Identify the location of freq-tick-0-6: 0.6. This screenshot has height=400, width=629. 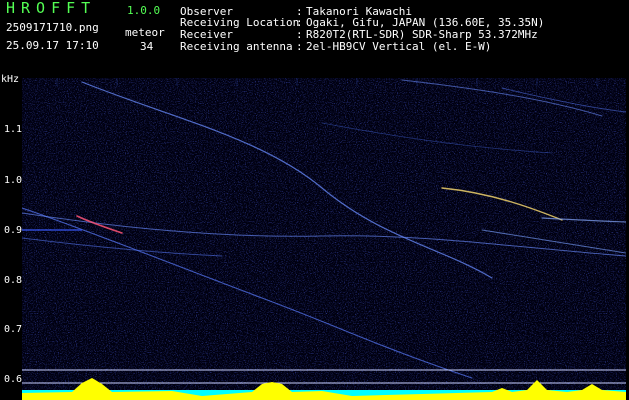
(13, 379).